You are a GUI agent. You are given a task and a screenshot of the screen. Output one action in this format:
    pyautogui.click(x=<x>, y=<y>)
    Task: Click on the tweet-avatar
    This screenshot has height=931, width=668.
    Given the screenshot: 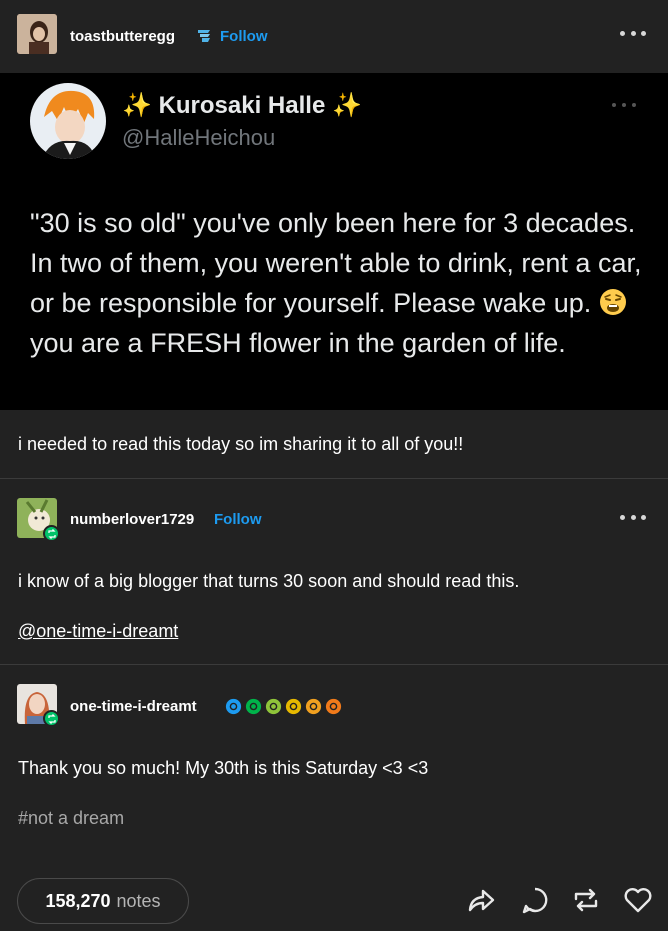 What is the action you would take?
    pyautogui.click(x=68, y=121)
    